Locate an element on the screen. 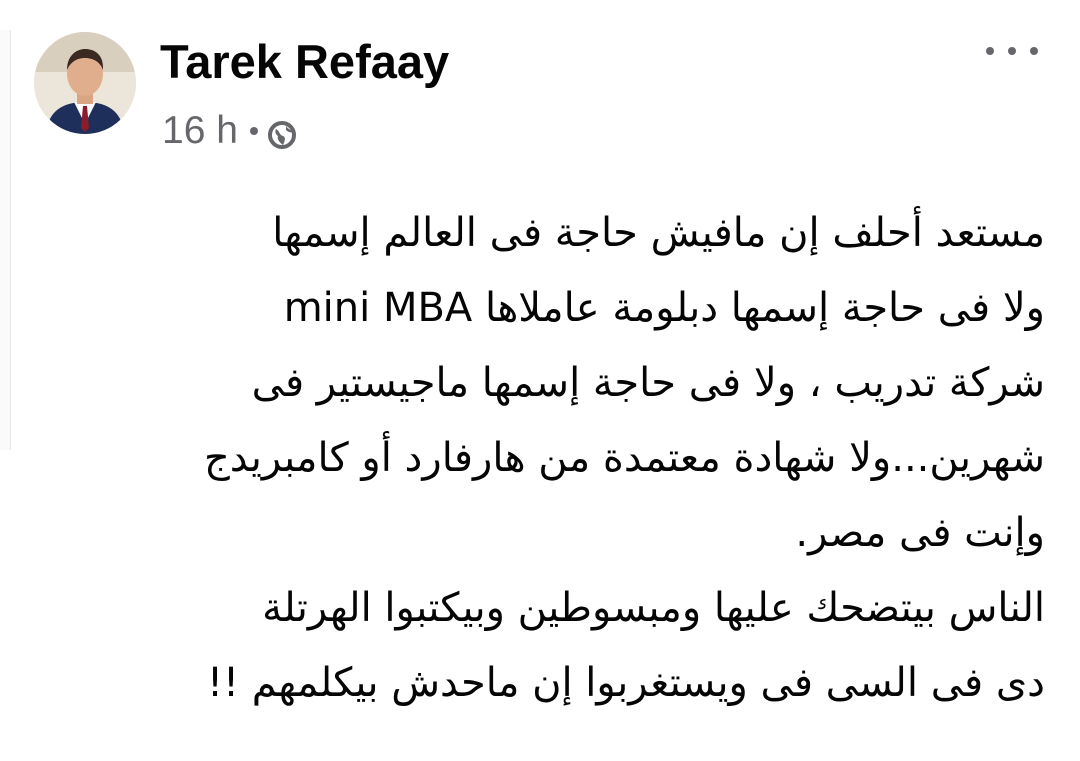 This screenshot has width=1080, height=761. post-meta: 16 h is located at coordinates (229, 131).